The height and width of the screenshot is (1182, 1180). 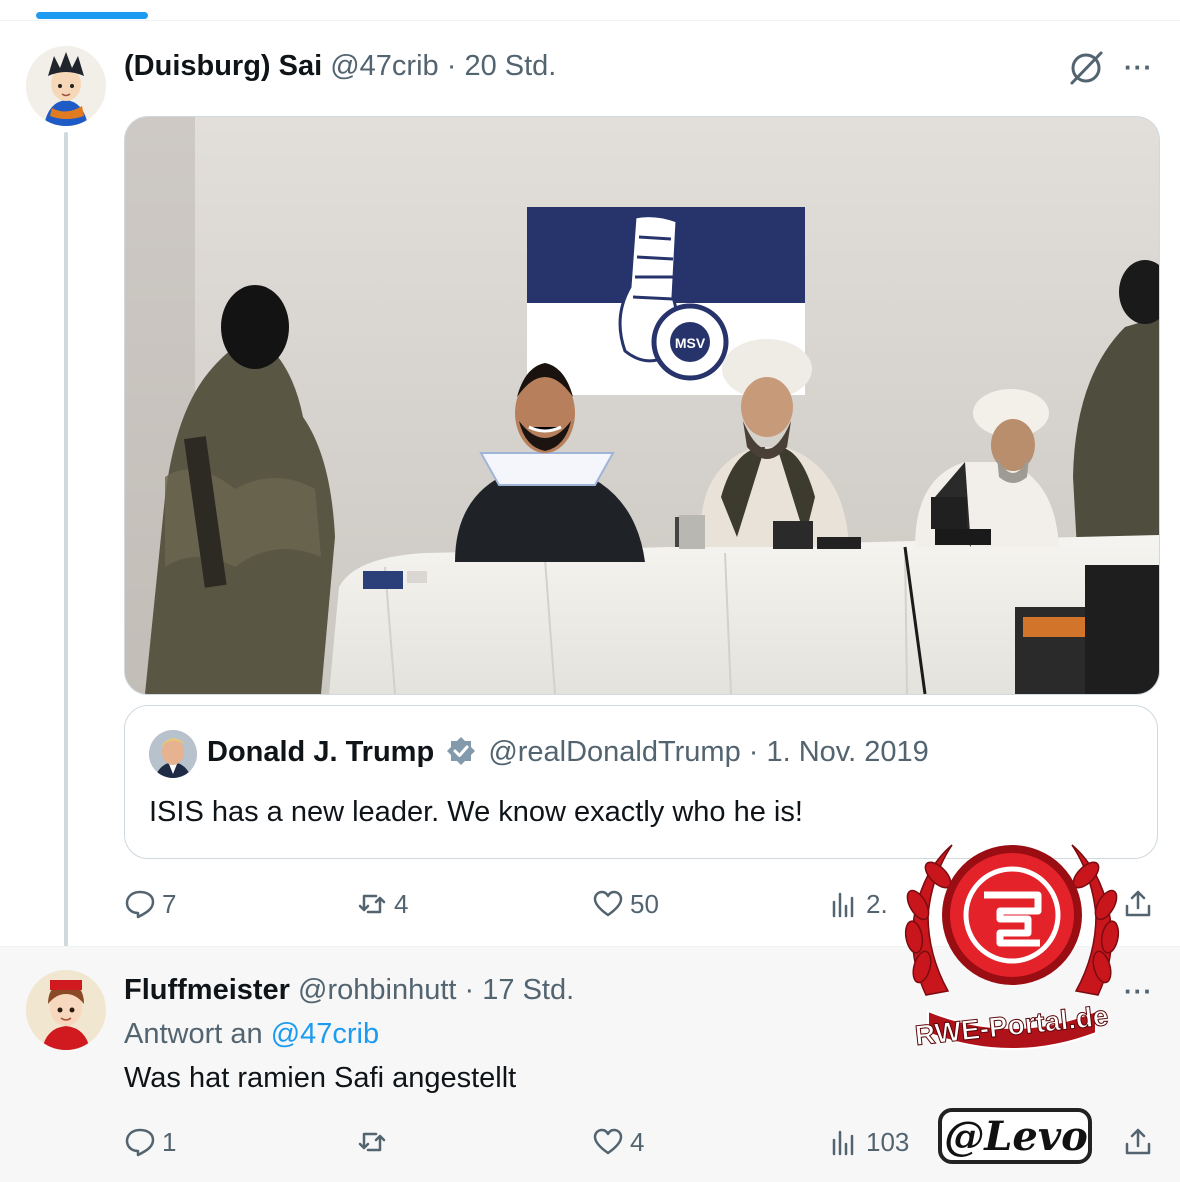 I want to click on like-button: 4, so click(x=618, y=1142).